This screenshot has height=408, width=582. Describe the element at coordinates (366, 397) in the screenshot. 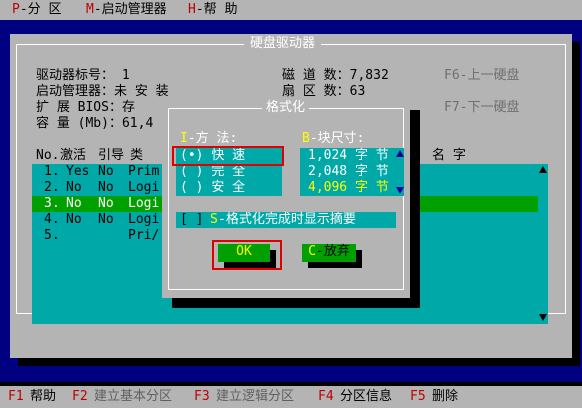

I see `partition-info-shortcut: 分区信息` at that location.